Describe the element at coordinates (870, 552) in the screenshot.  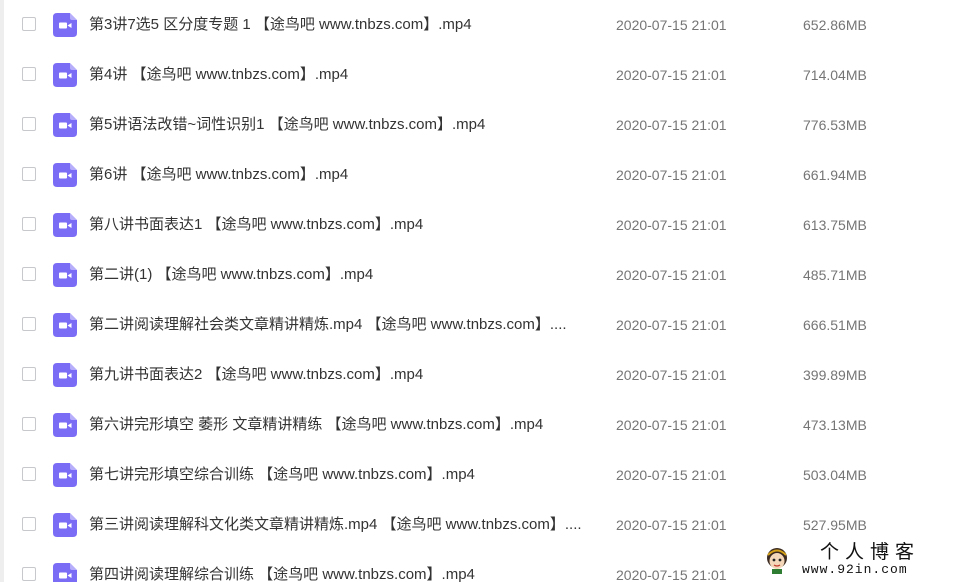
I see `watermark-title: 个人博客` at that location.